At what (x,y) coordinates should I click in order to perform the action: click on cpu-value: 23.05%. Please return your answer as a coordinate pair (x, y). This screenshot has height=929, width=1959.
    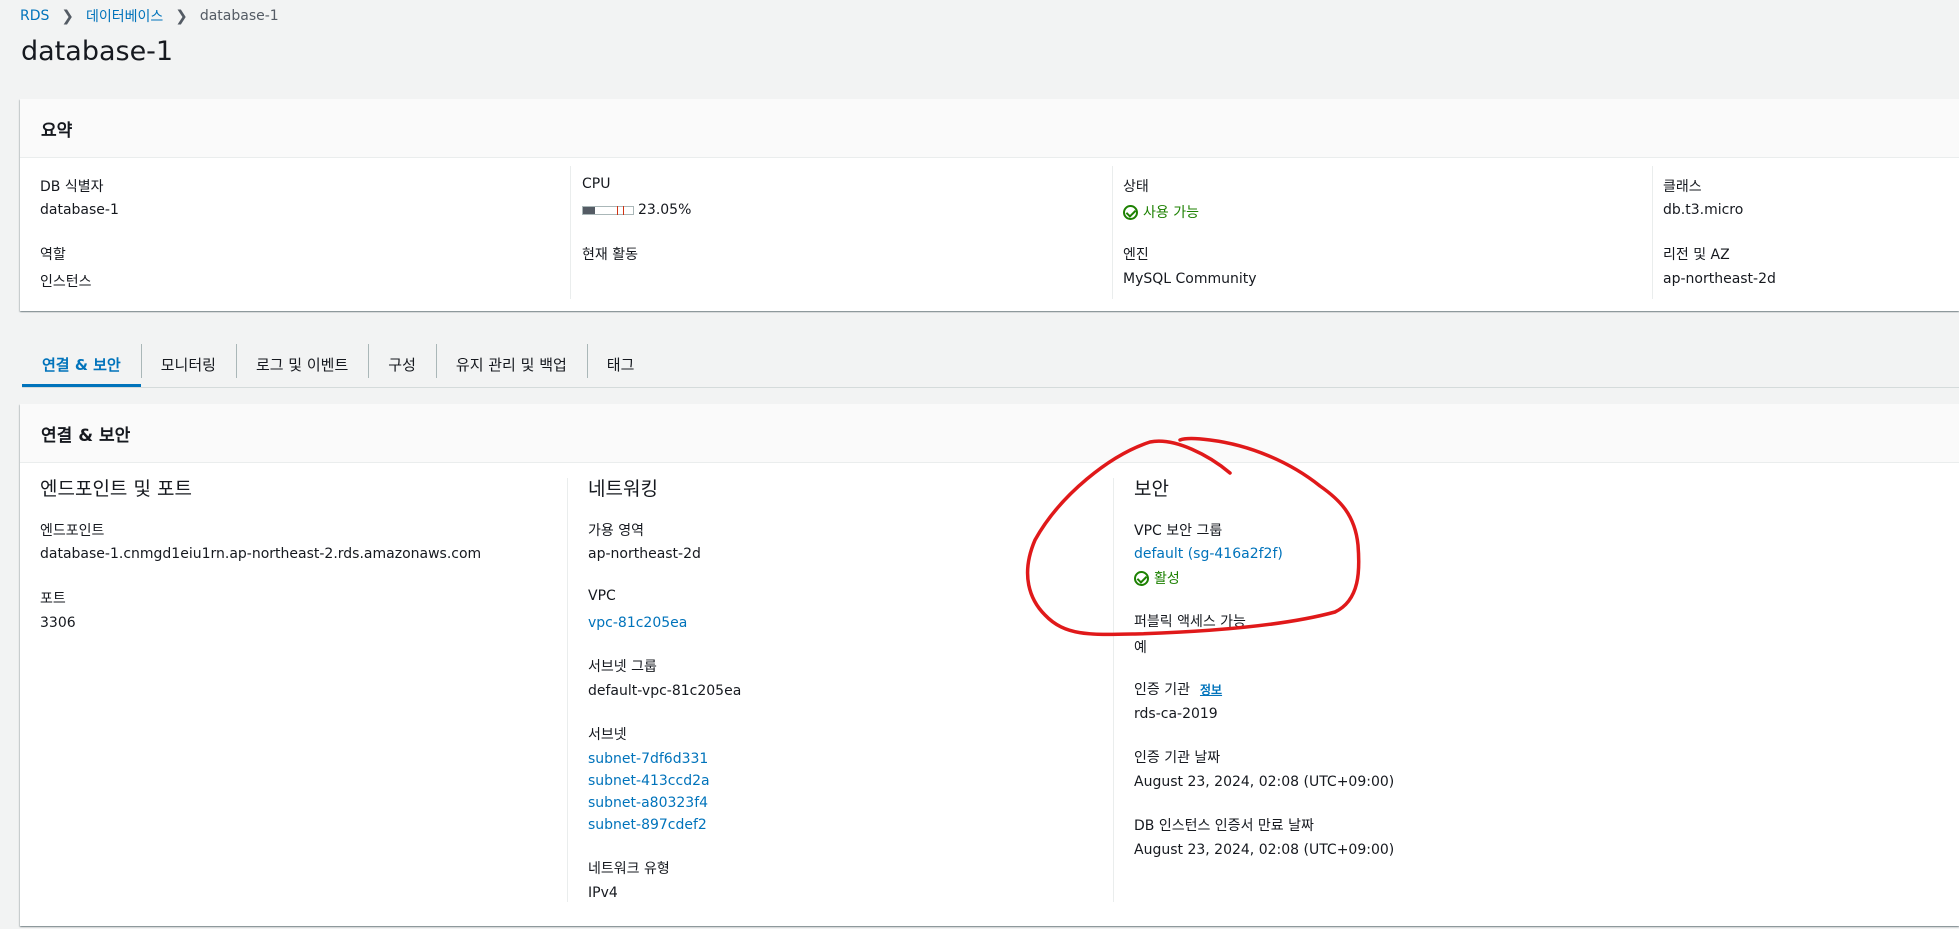
    Looking at the image, I should click on (665, 210).